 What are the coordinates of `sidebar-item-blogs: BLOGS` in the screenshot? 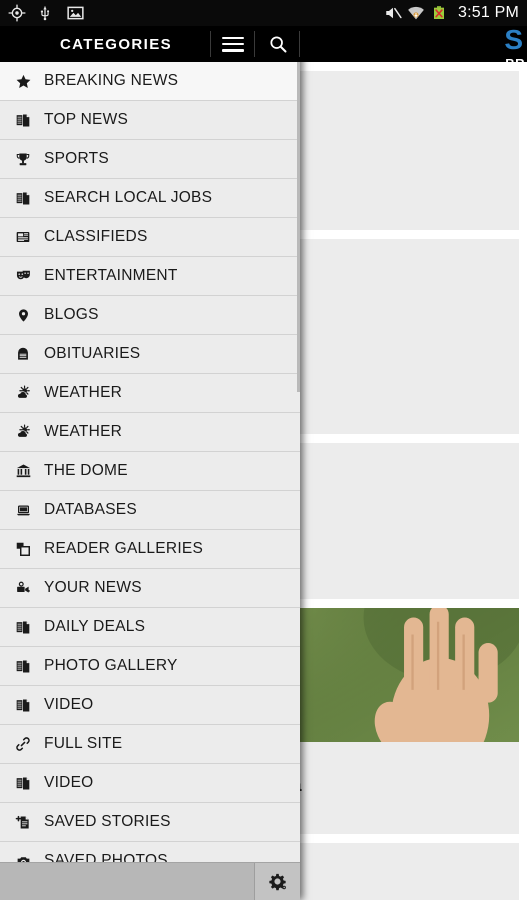 It's located at (150, 315).